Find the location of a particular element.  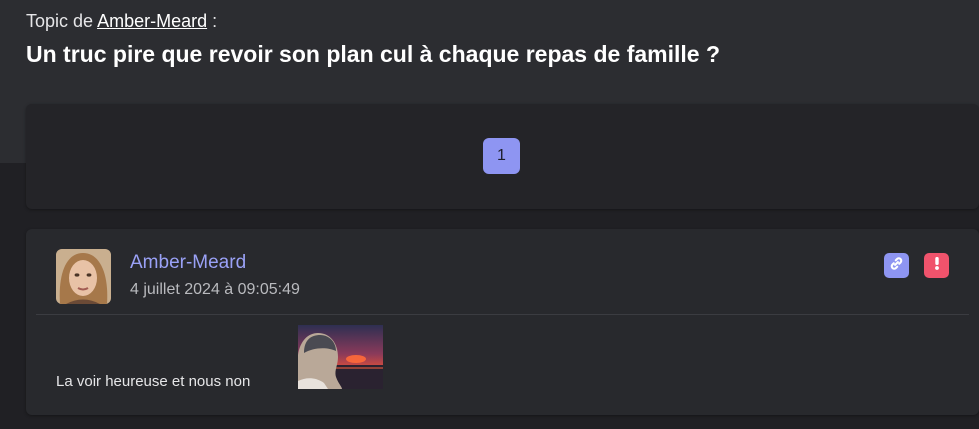

post-sticker-image is located at coordinates (340, 357).